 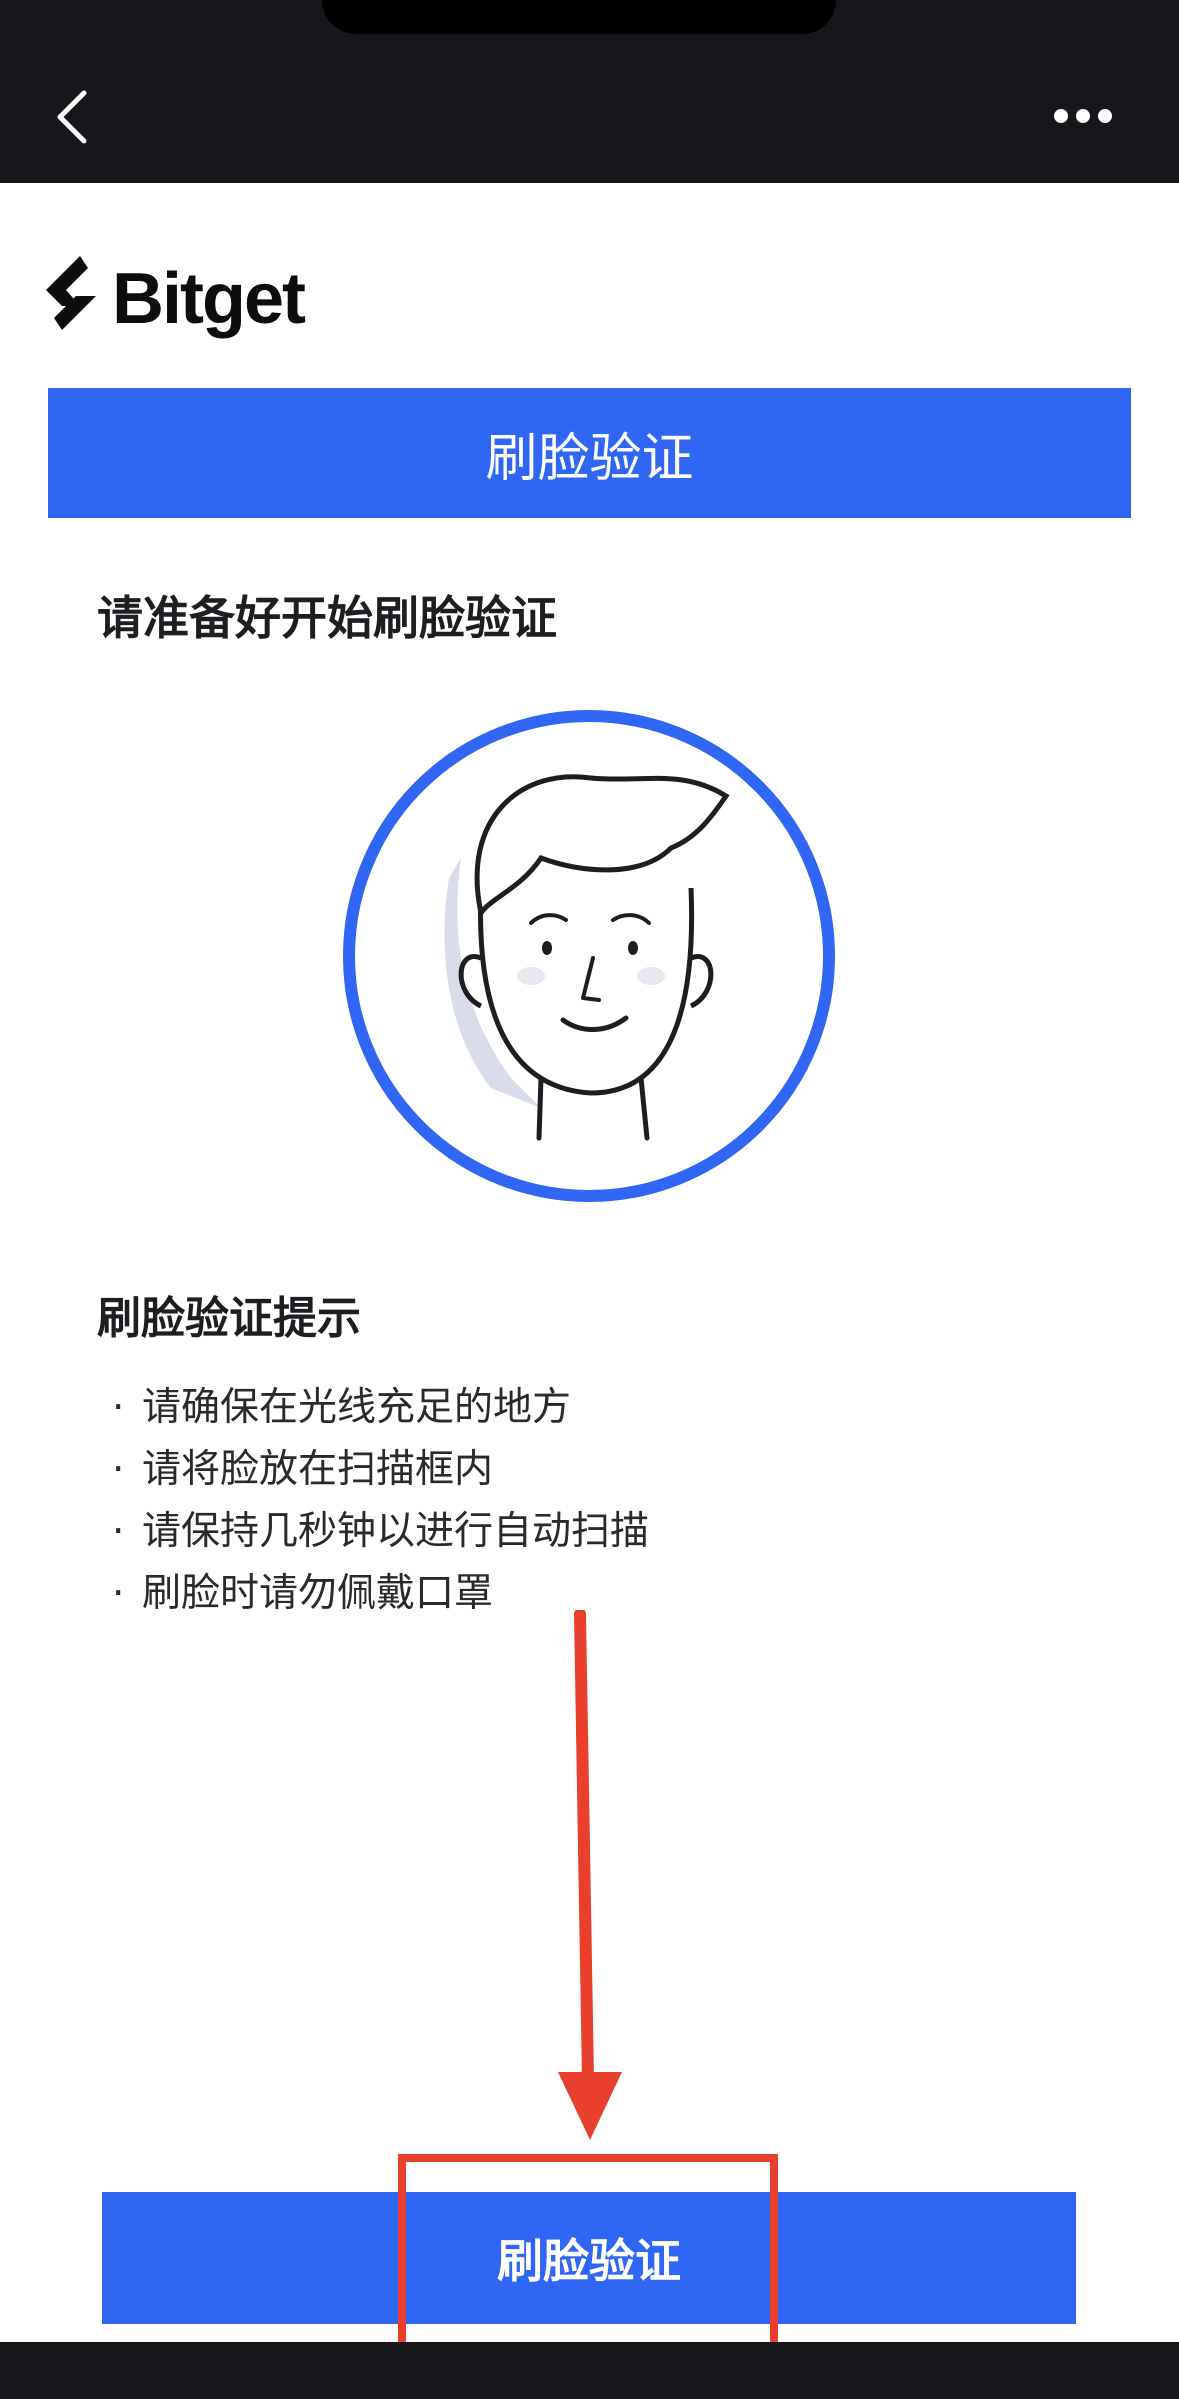 I want to click on tip-item: · 刷脸时请勿佩戴口罩, so click(x=302, y=1594).